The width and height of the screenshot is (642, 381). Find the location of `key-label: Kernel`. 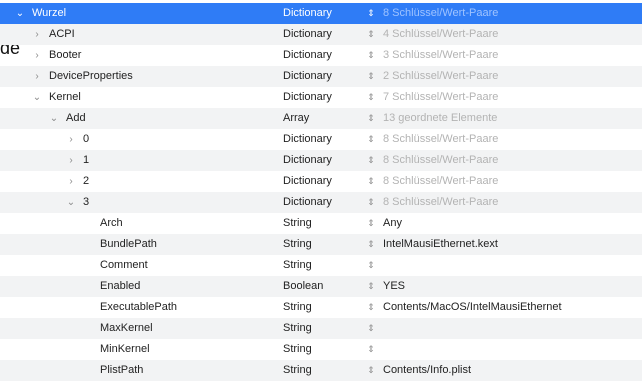

key-label: Kernel is located at coordinates (65, 97).